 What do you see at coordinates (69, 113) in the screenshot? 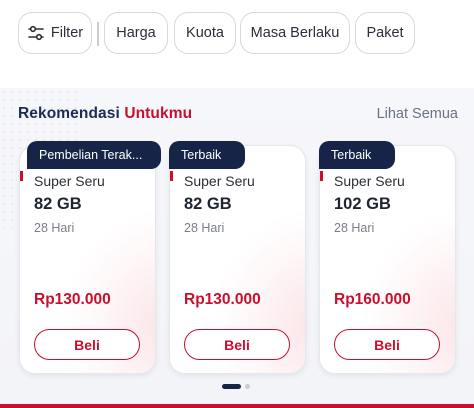
I see `section-title-part1: Rekomendasi` at bounding box center [69, 113].